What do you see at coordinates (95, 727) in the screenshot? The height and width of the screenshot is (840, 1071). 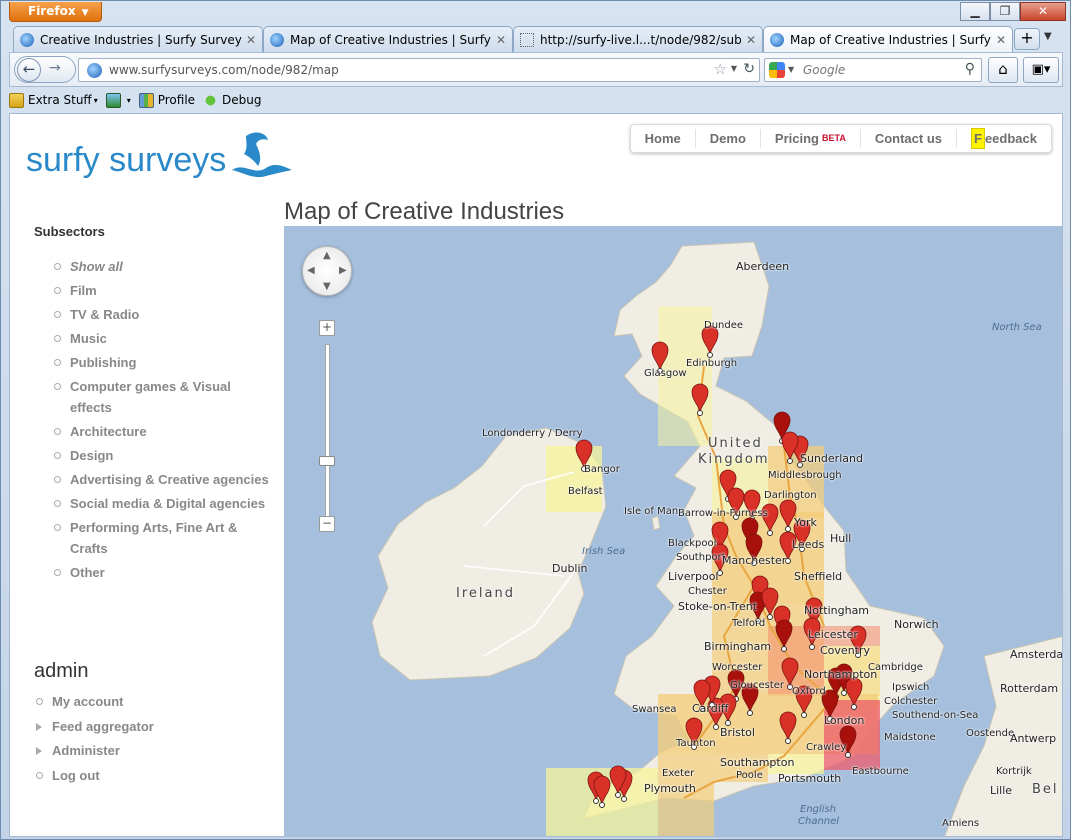 I see `admin-link-feed-aggregator: Feed aggregator` at bounding box center [95, 727].